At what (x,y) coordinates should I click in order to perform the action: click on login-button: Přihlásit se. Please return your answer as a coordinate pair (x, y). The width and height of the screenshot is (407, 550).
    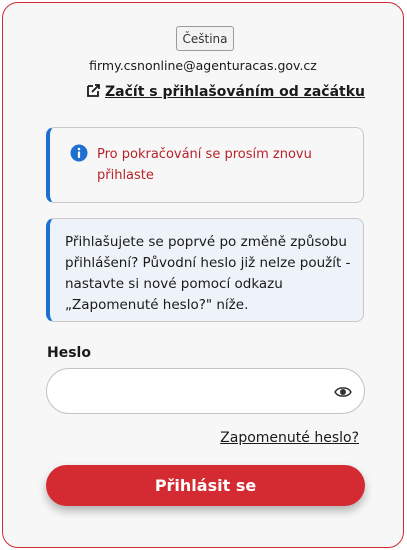
    Looking at the image, I should click on (205, 485).